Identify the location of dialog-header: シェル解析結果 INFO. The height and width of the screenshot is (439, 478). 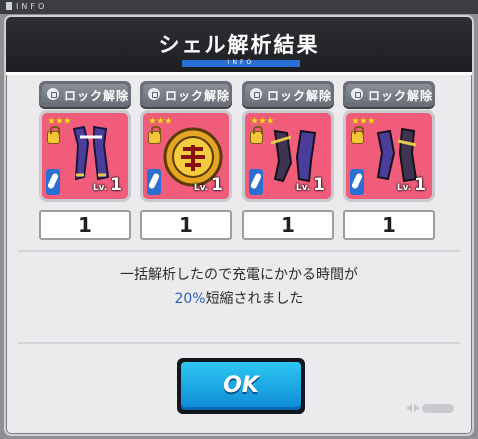
(239, 46).